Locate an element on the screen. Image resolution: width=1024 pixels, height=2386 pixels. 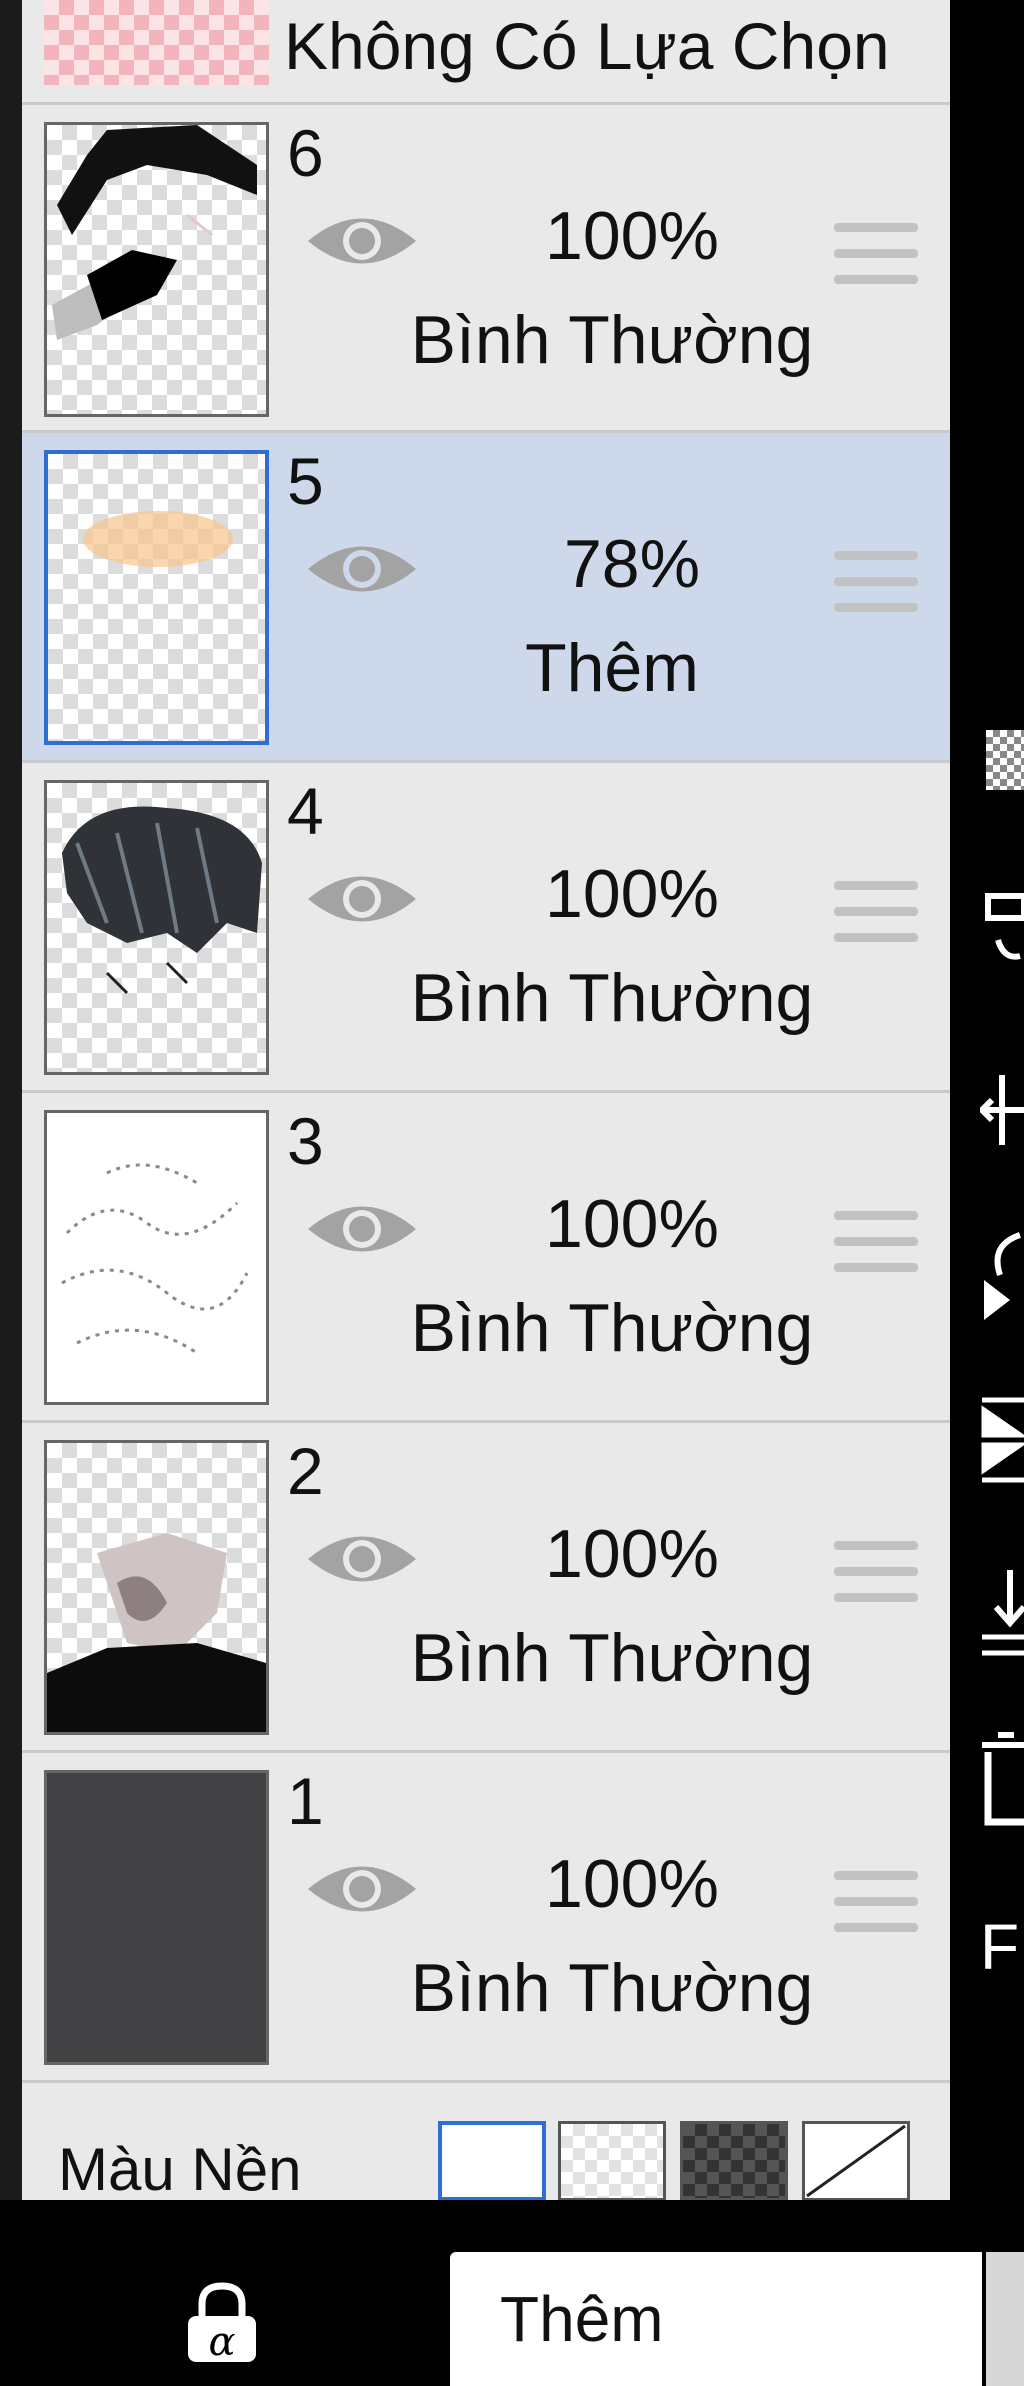
trash-icon is located at coordinates (1002, 1780).